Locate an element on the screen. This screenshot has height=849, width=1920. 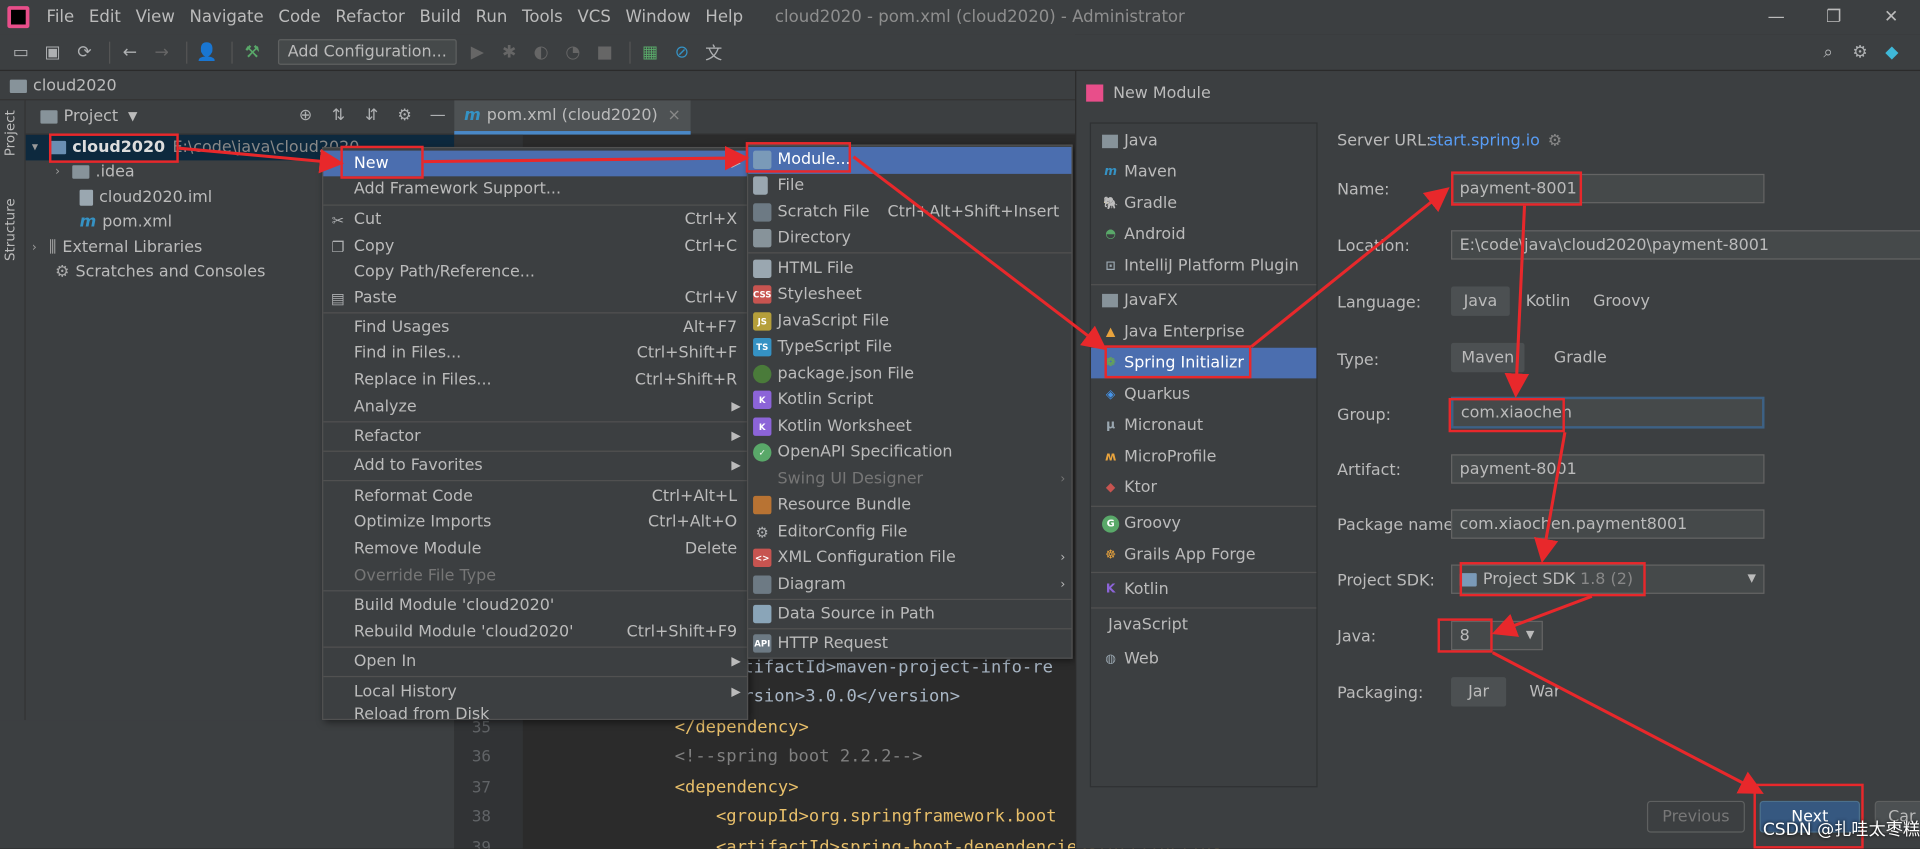
menu-navigate: Navigate is located at coordinates (226, 17).